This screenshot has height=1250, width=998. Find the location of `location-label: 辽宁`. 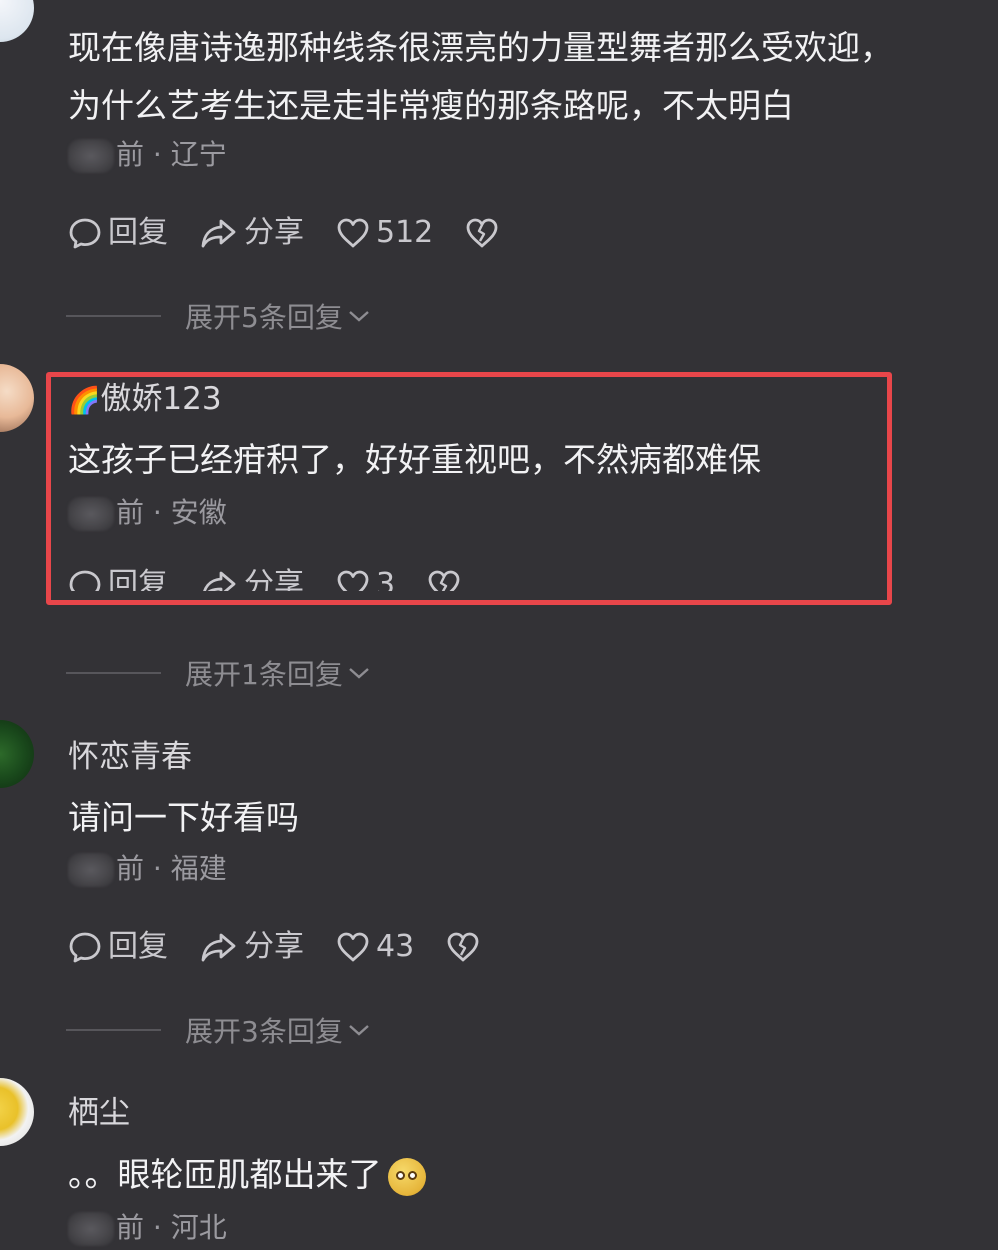

location-label: 辽宁 is located at coordinates (198, 154).